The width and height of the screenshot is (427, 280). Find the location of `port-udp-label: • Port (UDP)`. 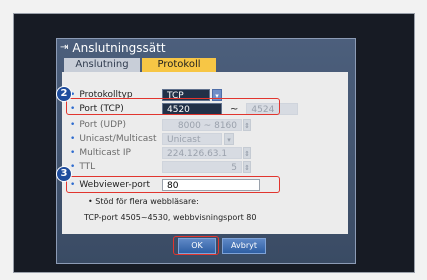

port-udp-label: • Port (UDP) is located at coordinates (98, 125).